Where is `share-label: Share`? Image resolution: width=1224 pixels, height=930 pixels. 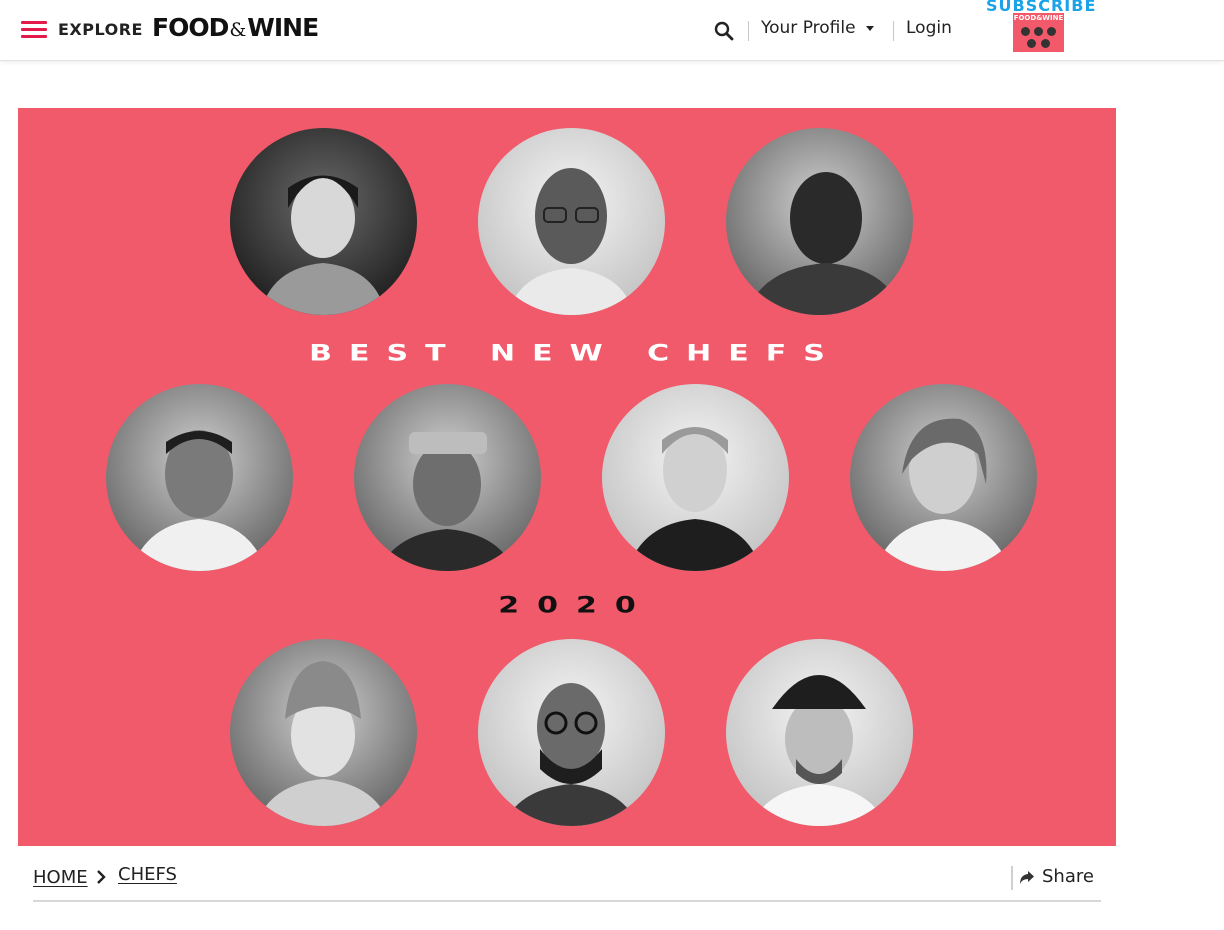
share-label: Share is located at coordinates (1068, 876).